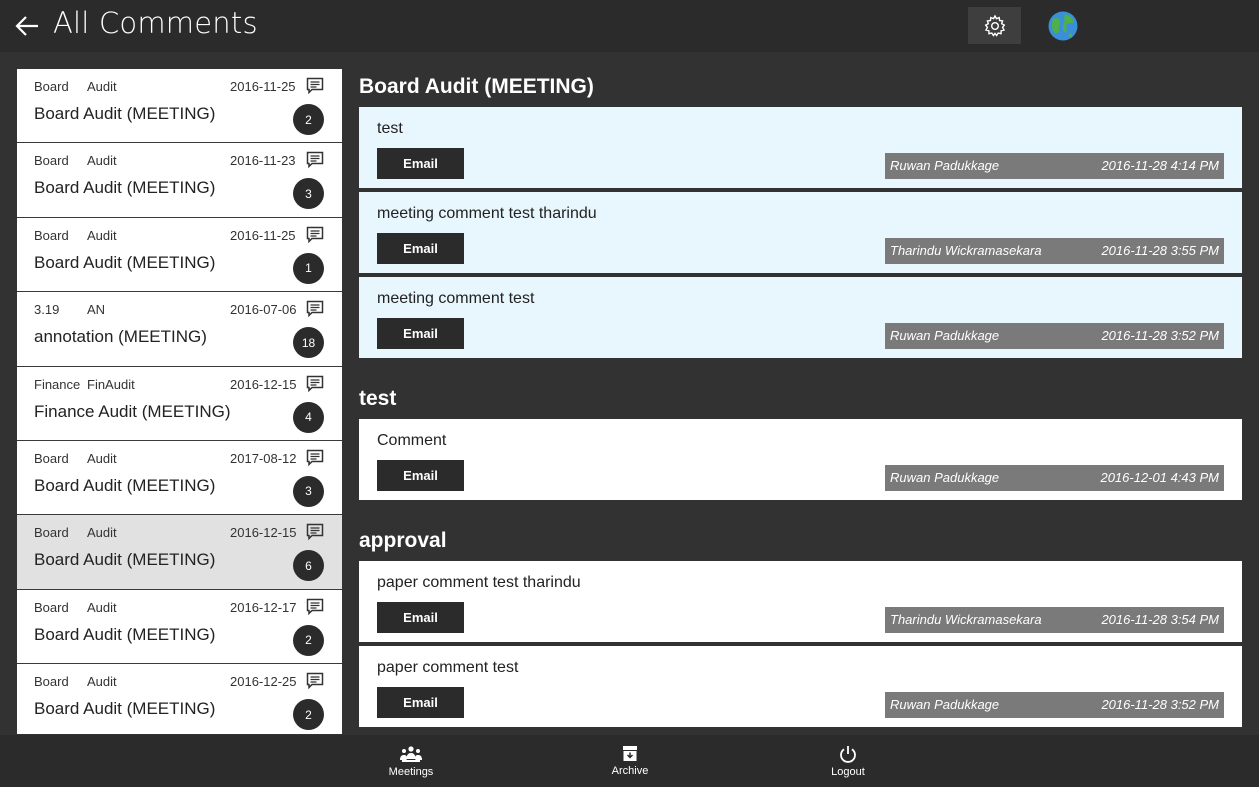  I want to click on archive-label: Archive, so click(630, 771).